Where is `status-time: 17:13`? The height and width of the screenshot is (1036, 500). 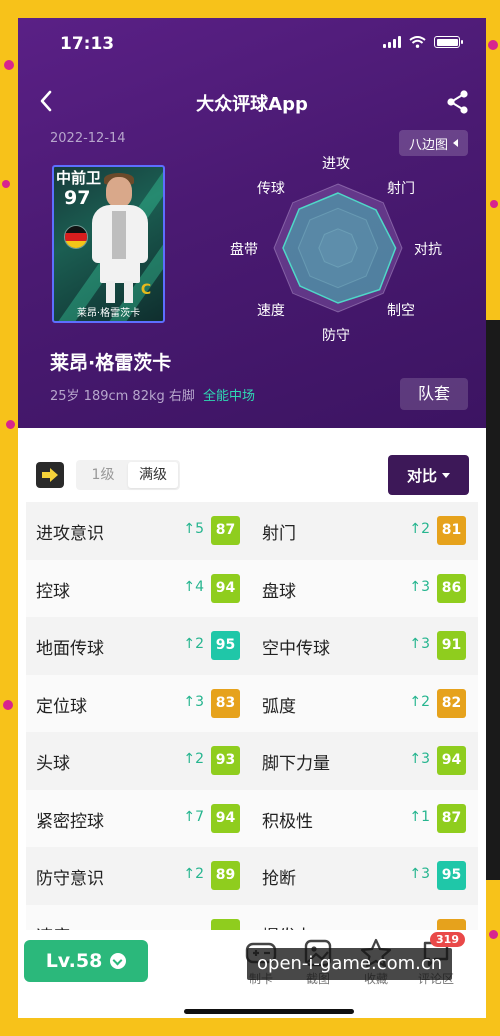 status-time: 17:13 is located at coordinates (87, 44).